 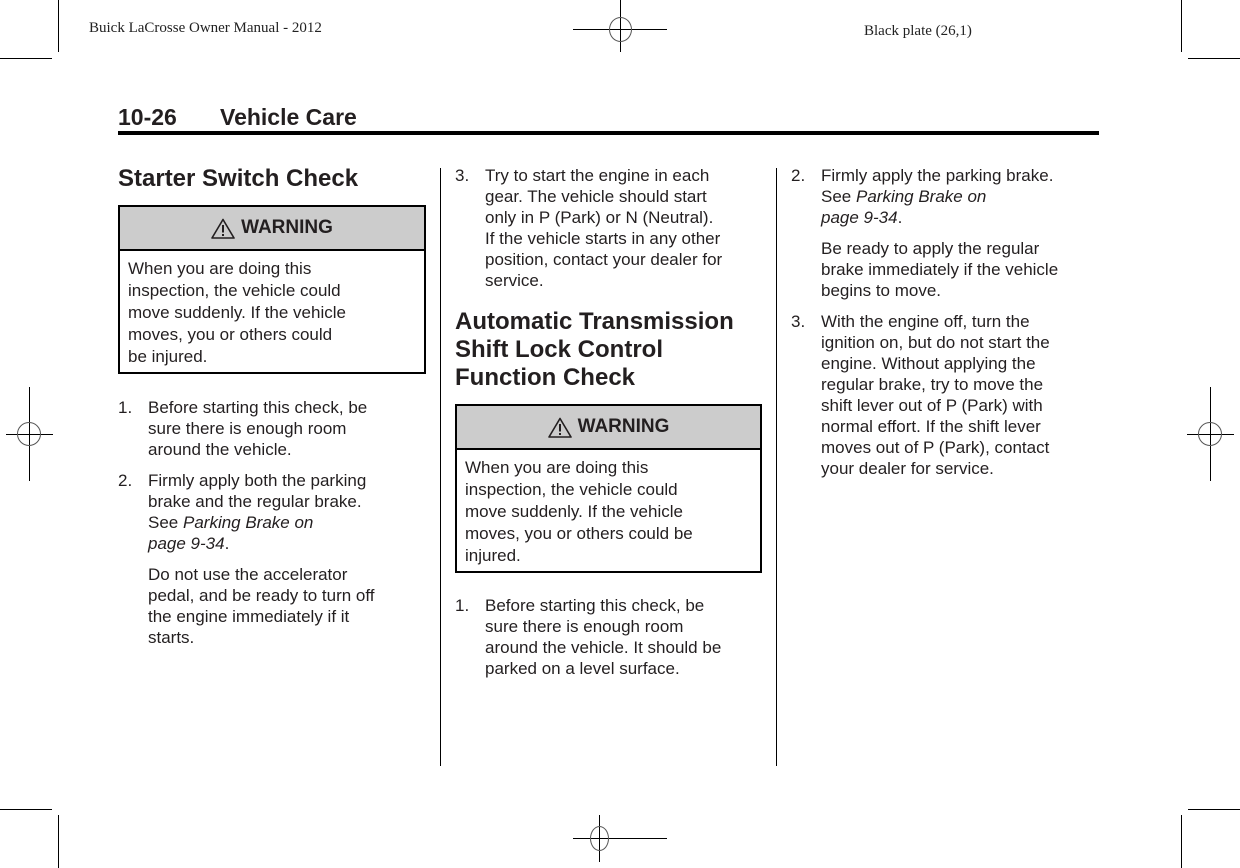 What do you see at coordinates (604, 259) in the screenshot?
I see `step-text: position, contact your dealer for` at bounding box center [604, 259].